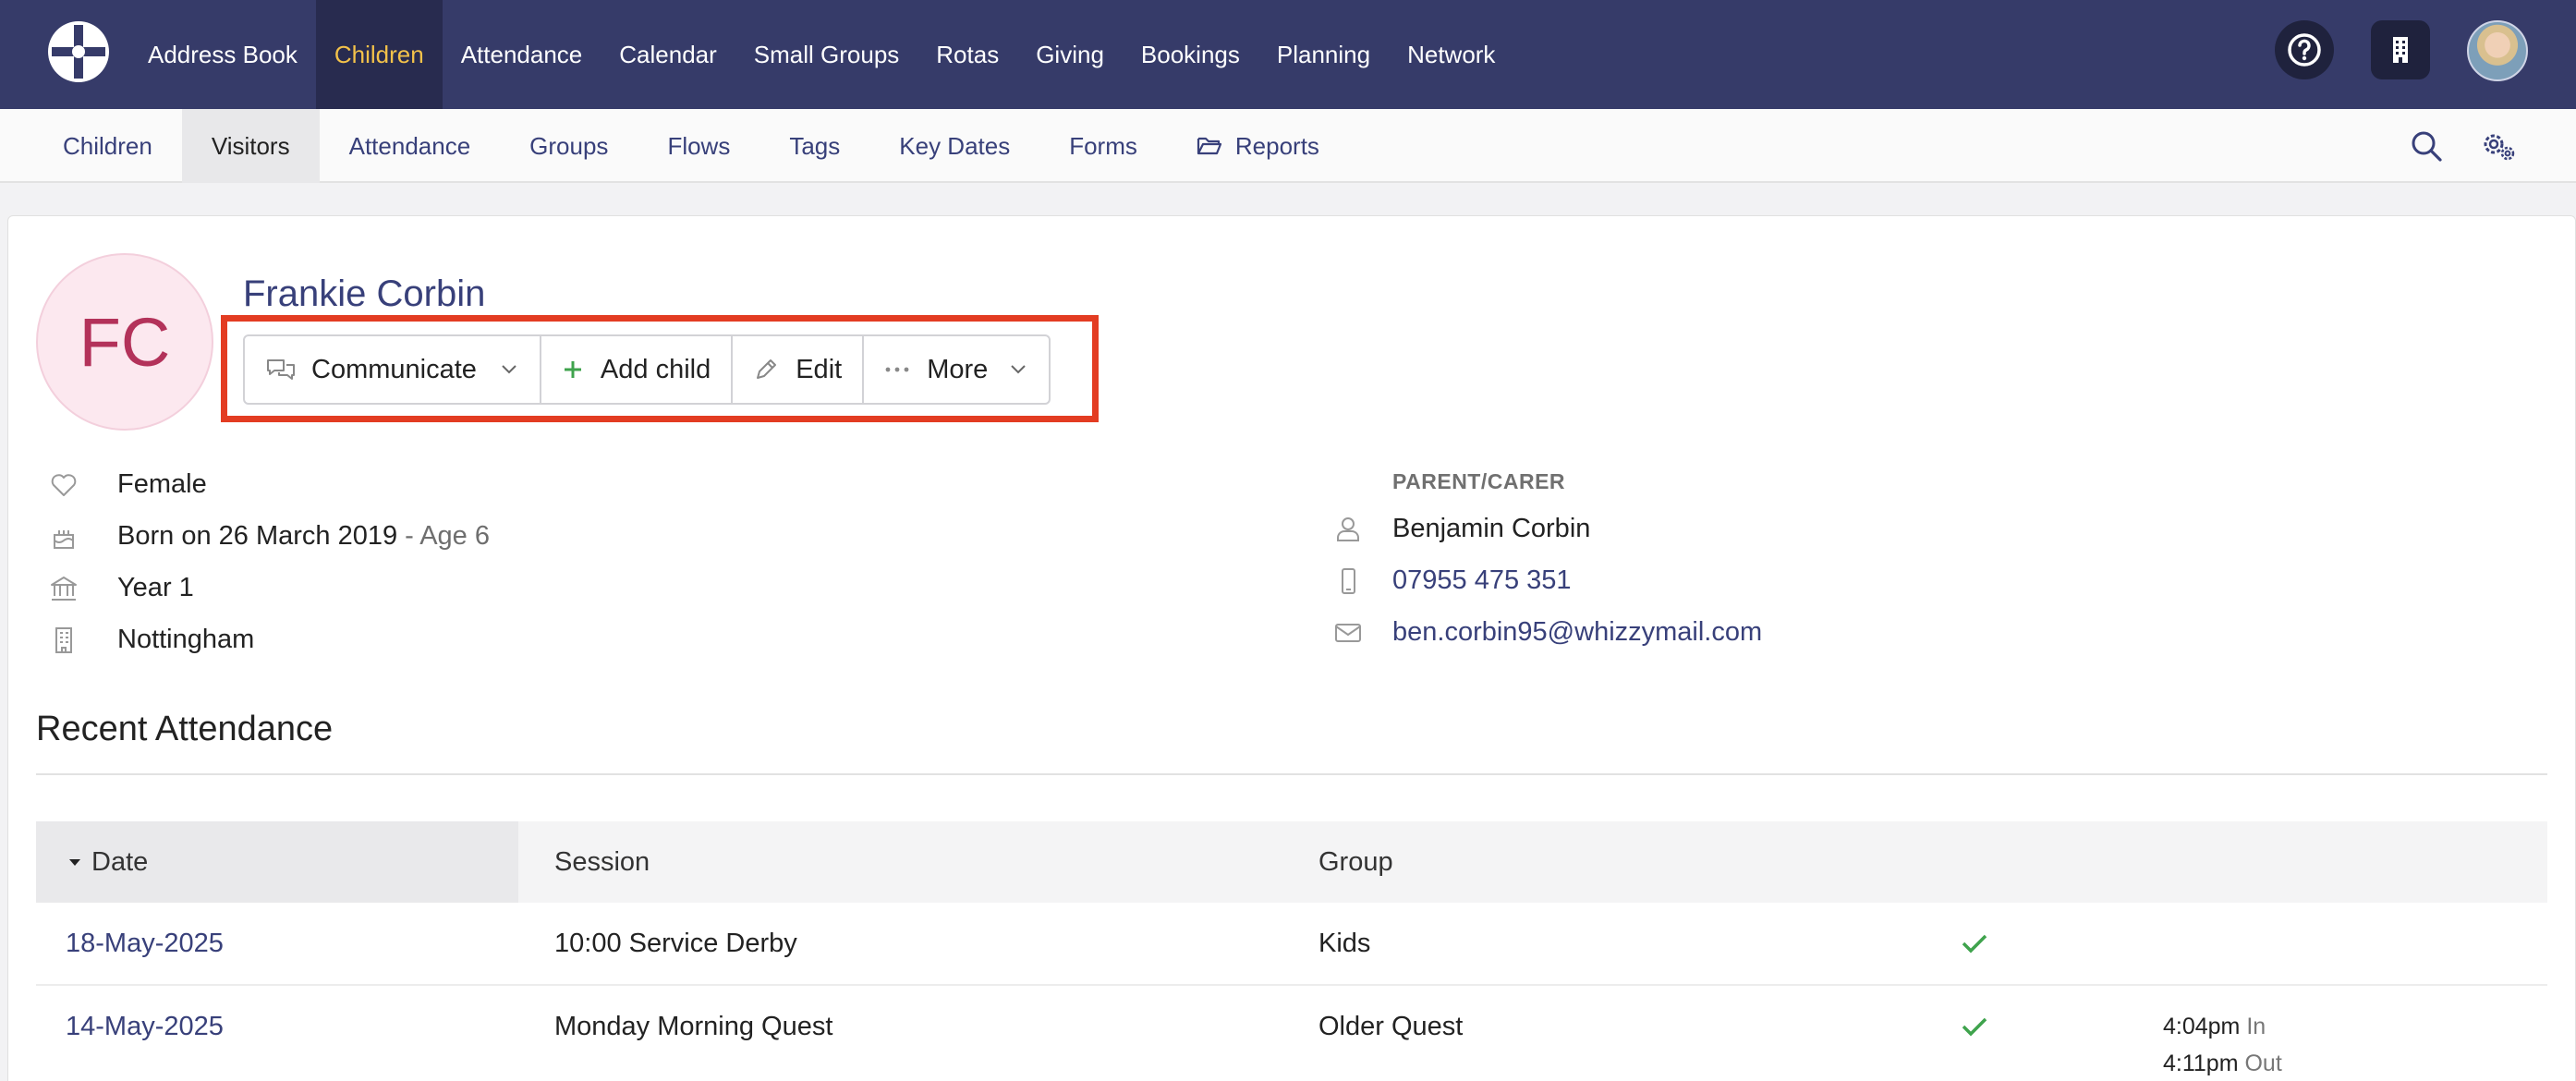  I want to click on date-column-header: Date, so click(107, 862).